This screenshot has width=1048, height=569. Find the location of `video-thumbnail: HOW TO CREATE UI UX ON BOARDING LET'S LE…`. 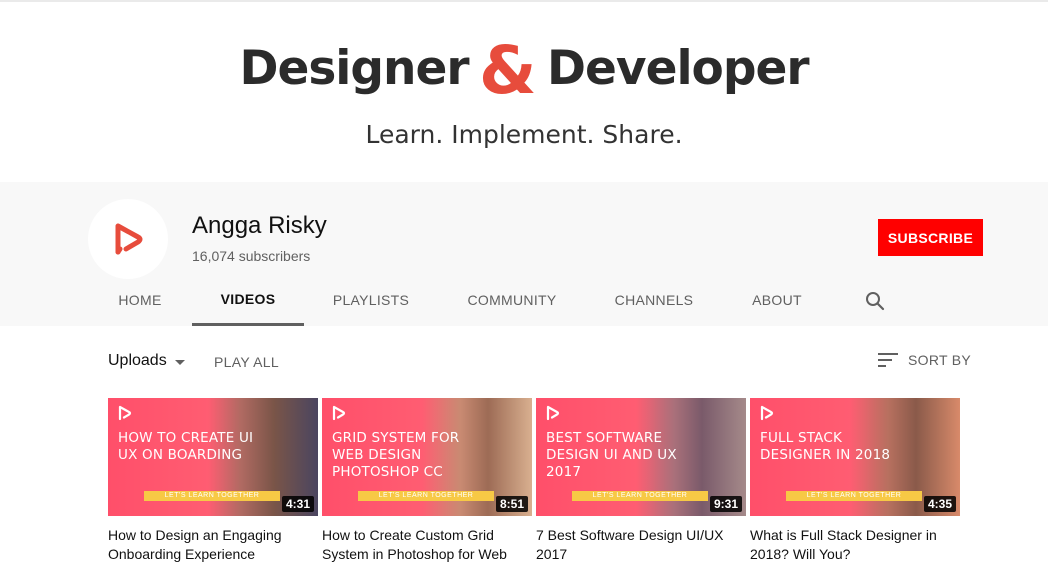

video-thumbnail: HOW TO CREATE UI UX ON BOARDING LET'S LE… is located at coordinates (213, 457).